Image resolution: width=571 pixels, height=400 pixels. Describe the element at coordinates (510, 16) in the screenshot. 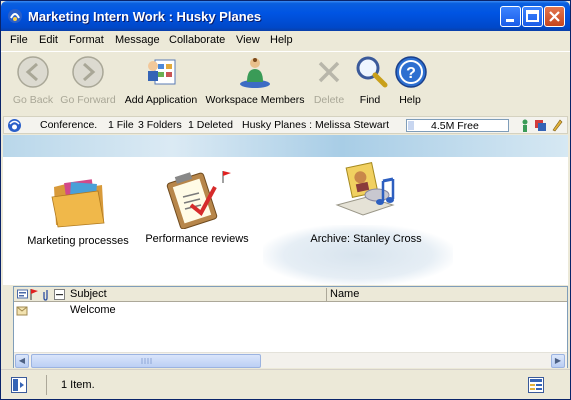

I see `minimize-button` at that location.